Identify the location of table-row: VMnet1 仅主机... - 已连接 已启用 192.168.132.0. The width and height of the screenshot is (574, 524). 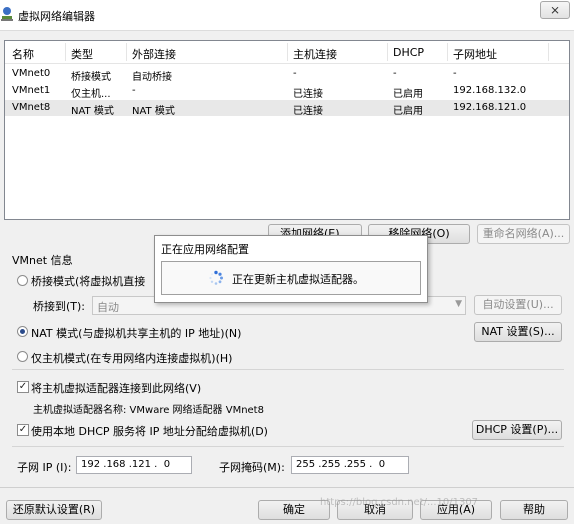
(287, 91).